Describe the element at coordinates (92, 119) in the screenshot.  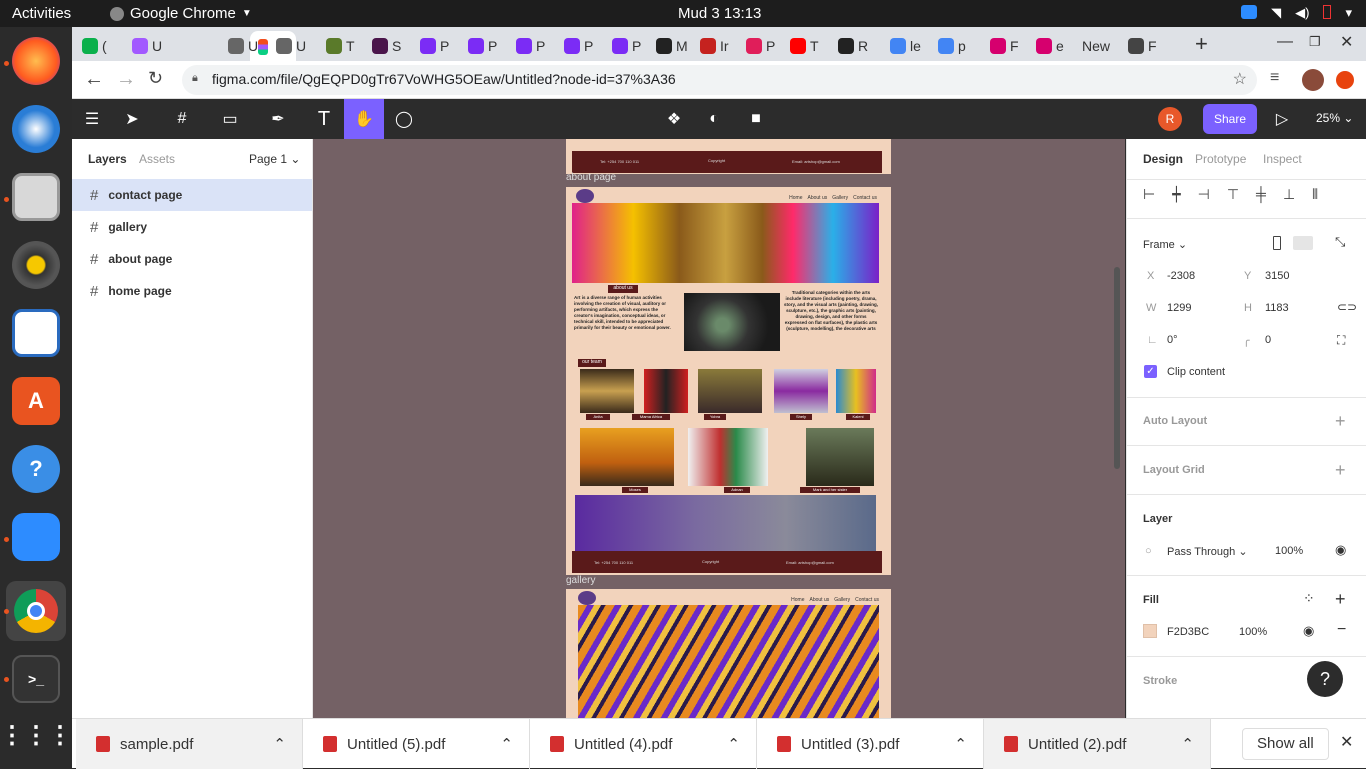
I see `main-menu-icon: ☰` at that location.